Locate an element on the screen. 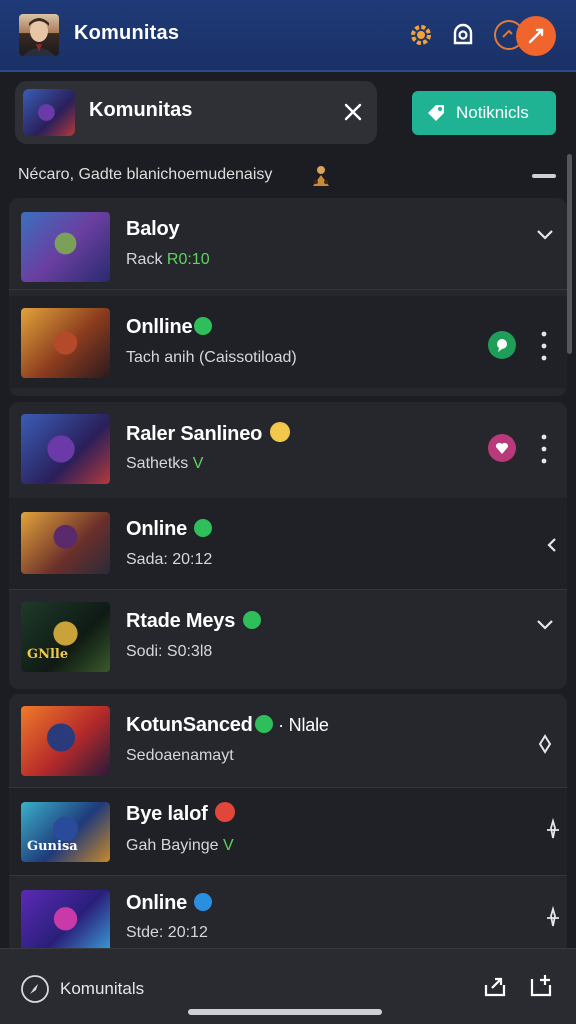  bottom-bar-label: Komunitals is located at coordinates (102, 989).